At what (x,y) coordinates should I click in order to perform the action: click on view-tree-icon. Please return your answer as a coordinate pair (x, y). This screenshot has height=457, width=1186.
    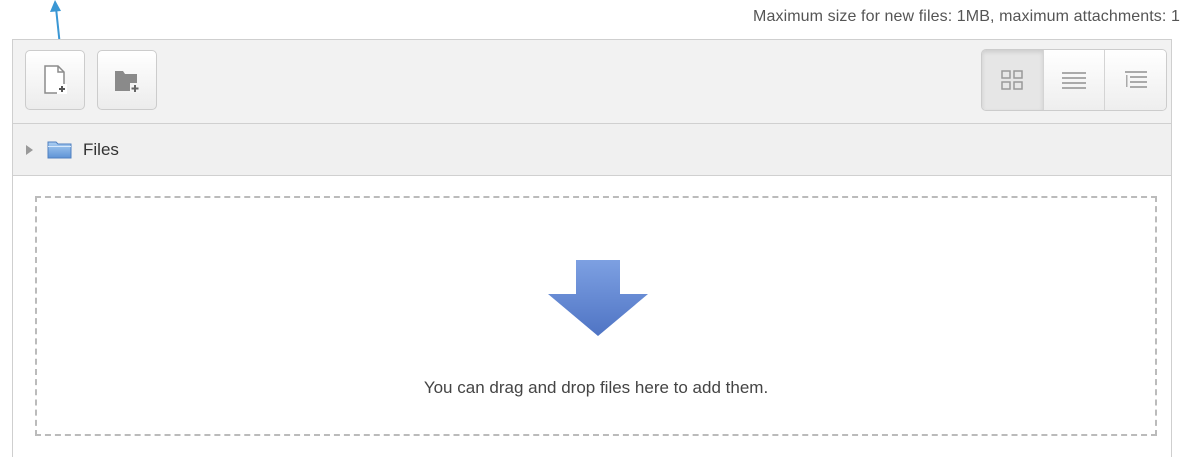
    Looking at the image, I should click on (1135, 79).